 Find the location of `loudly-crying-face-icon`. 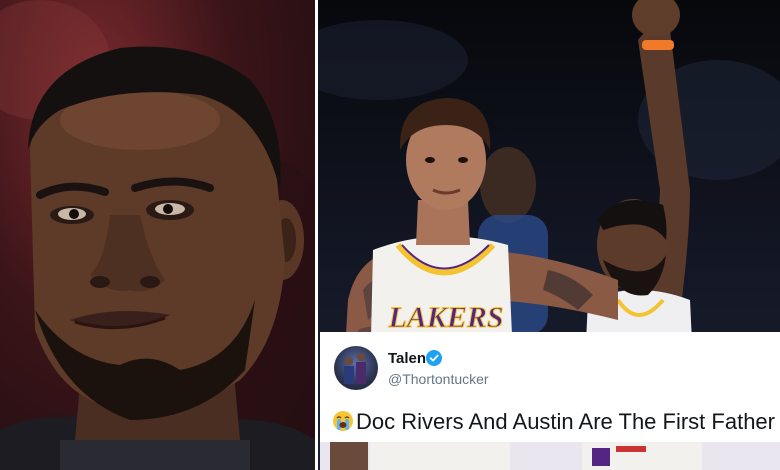

loudly-crying-face-icon is located at coordinates (343, 421).